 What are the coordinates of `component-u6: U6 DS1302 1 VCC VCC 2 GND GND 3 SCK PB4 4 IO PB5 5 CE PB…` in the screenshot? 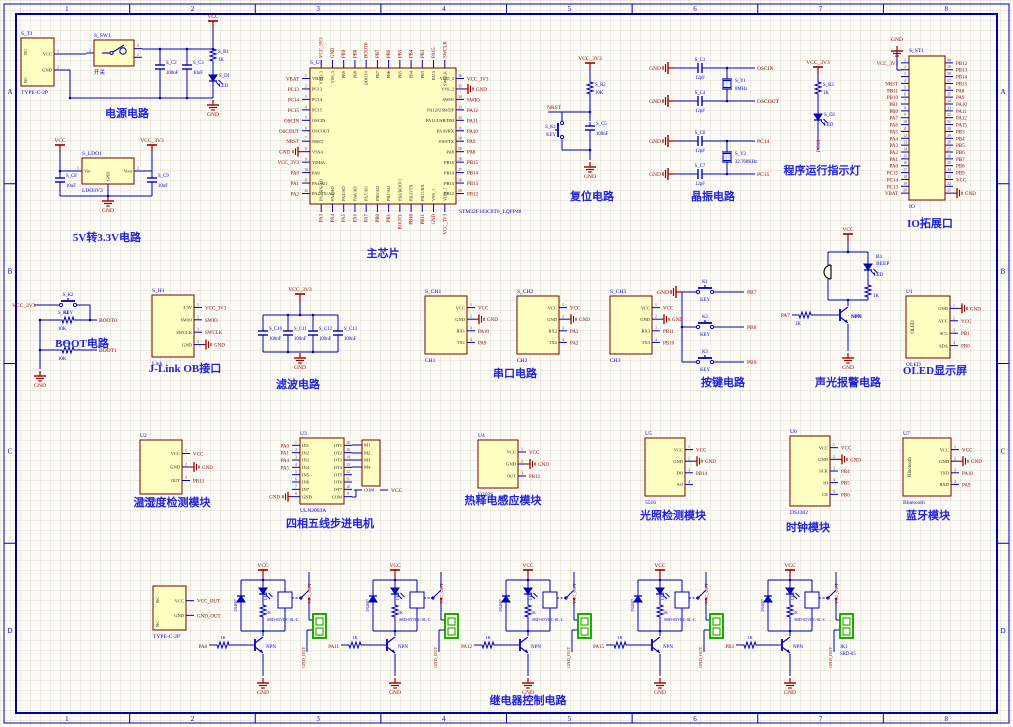 It's located at (825, 472).